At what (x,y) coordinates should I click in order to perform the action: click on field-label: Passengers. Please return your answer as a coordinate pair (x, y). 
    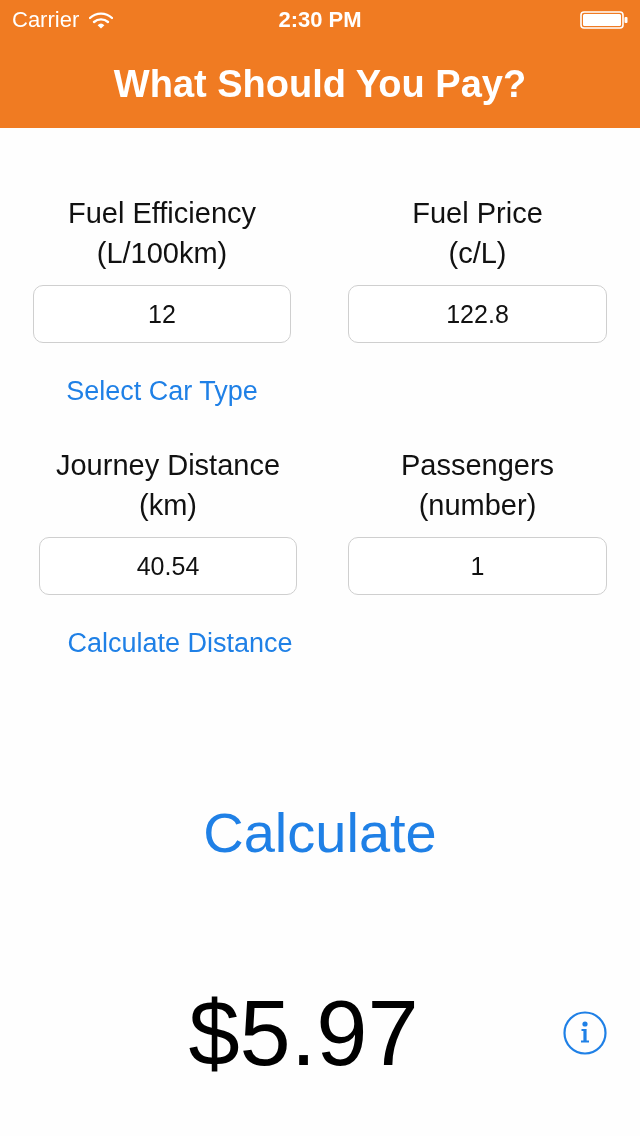
    Looking at the image, I should click on (477, 465).